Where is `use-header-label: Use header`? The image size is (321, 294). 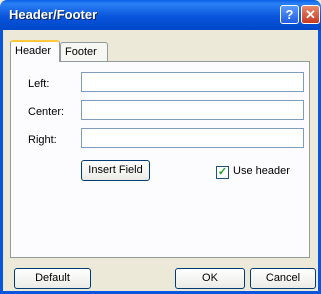
use-header-label: Use header is located at coordinates (261, 171).